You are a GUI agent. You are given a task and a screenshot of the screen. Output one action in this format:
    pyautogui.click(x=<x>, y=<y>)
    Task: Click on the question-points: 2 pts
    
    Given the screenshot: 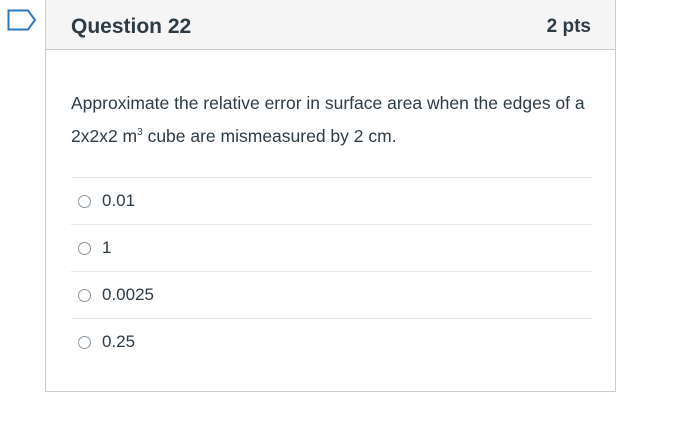 What is the action you would take?
    pyautogui.click(x=568, y=26)
    